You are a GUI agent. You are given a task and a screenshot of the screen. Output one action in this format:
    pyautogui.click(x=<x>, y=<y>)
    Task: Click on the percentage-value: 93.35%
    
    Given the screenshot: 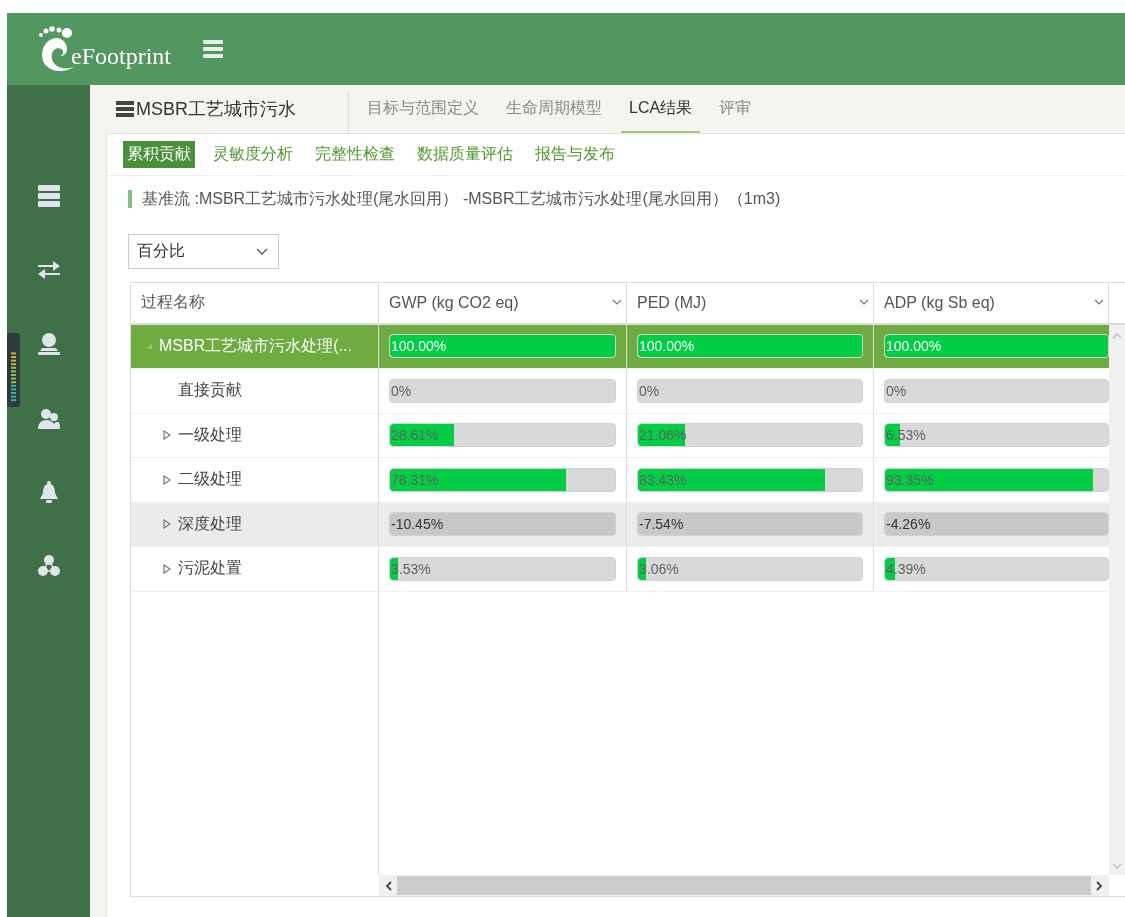 What is the action you would take?
    pyautogui.click(x=909, y=480)
    